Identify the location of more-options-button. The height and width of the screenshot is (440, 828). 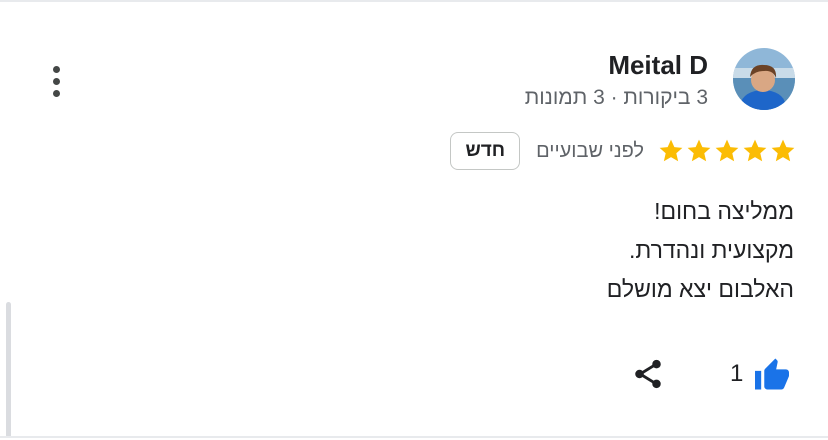
(56, 81).